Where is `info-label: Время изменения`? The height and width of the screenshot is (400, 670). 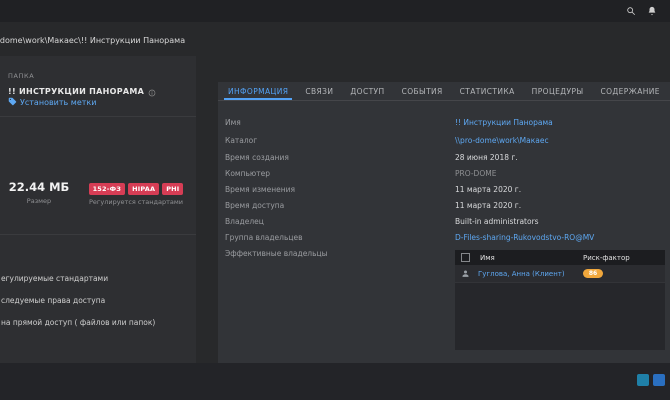 info-label: Время изменения is located at coordinates (260, 189).